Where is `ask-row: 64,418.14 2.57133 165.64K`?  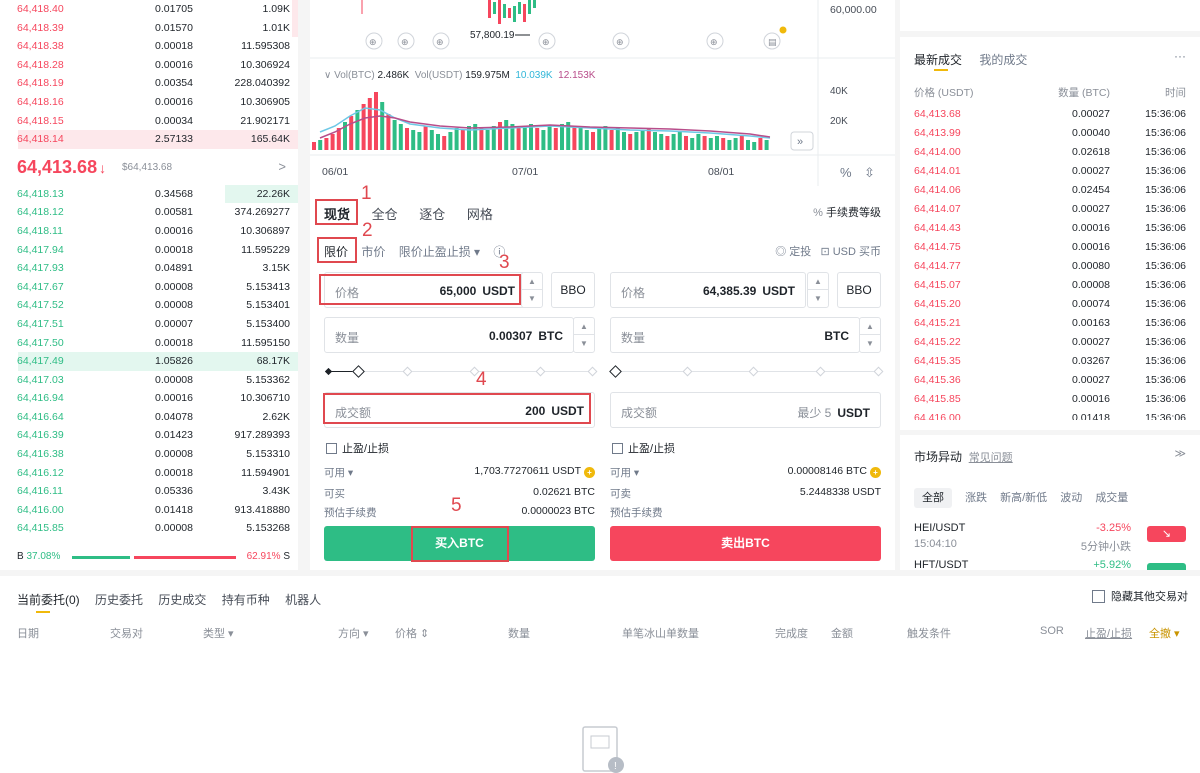 ask-row: 64,418.14 2.57133 165.64K is located at coordinates (149, 139).